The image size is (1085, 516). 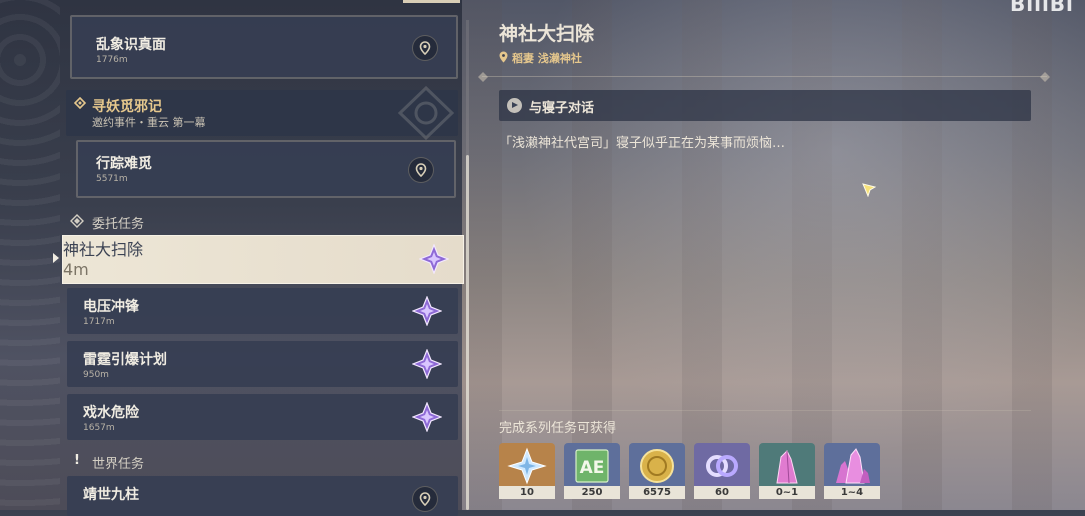 What do you see at coordinates (149, 122) in the screenshot?
I see `event-quest-subtitle: 邀约事件・重云 第一幕` at bounding box center [149, 122].